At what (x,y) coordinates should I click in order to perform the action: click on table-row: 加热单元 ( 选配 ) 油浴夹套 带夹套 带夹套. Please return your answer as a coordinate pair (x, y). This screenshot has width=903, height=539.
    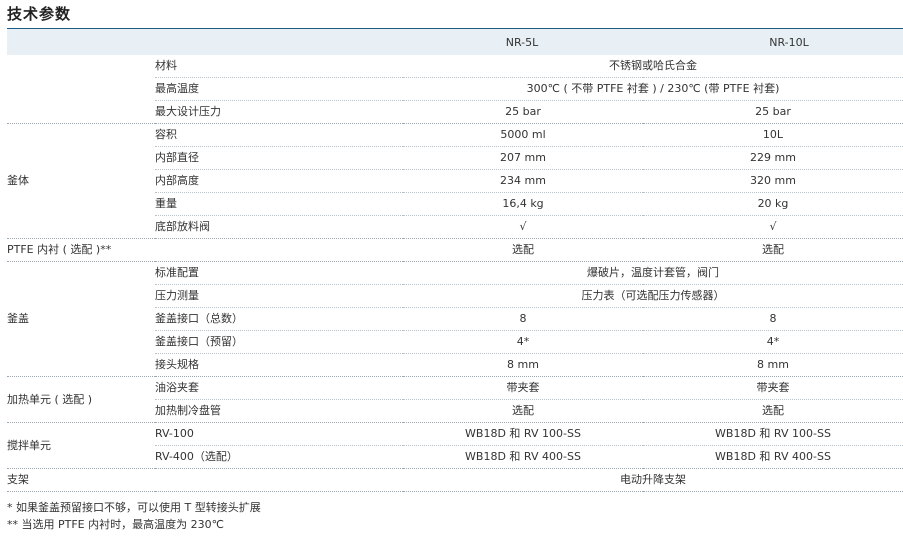
    Looking at the image, I should click on (455, 399).